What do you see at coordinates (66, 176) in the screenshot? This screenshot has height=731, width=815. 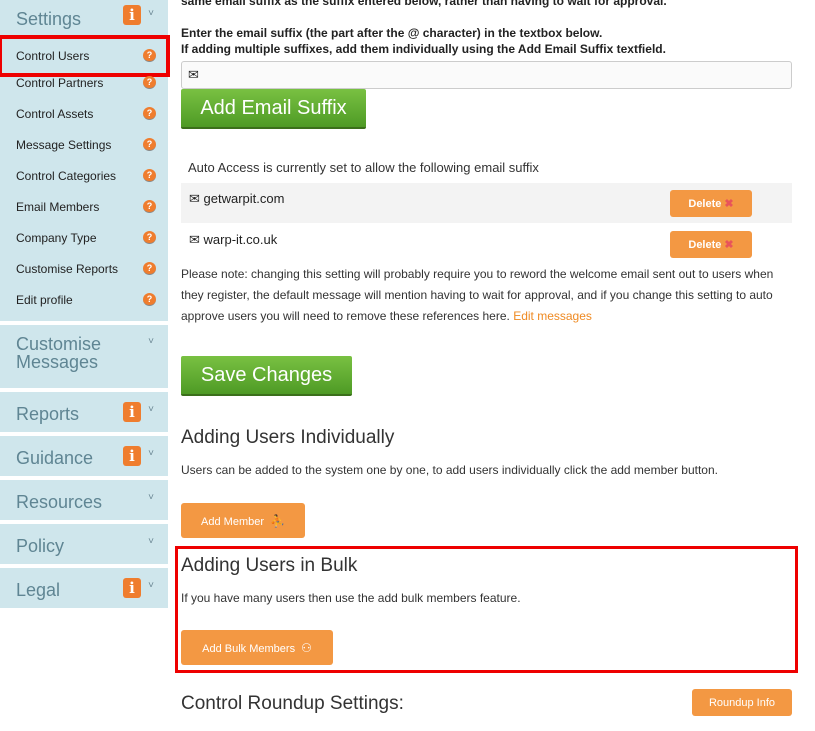 I see `sidebar-item-label: Control Categories` at bounding box center [66, 176].